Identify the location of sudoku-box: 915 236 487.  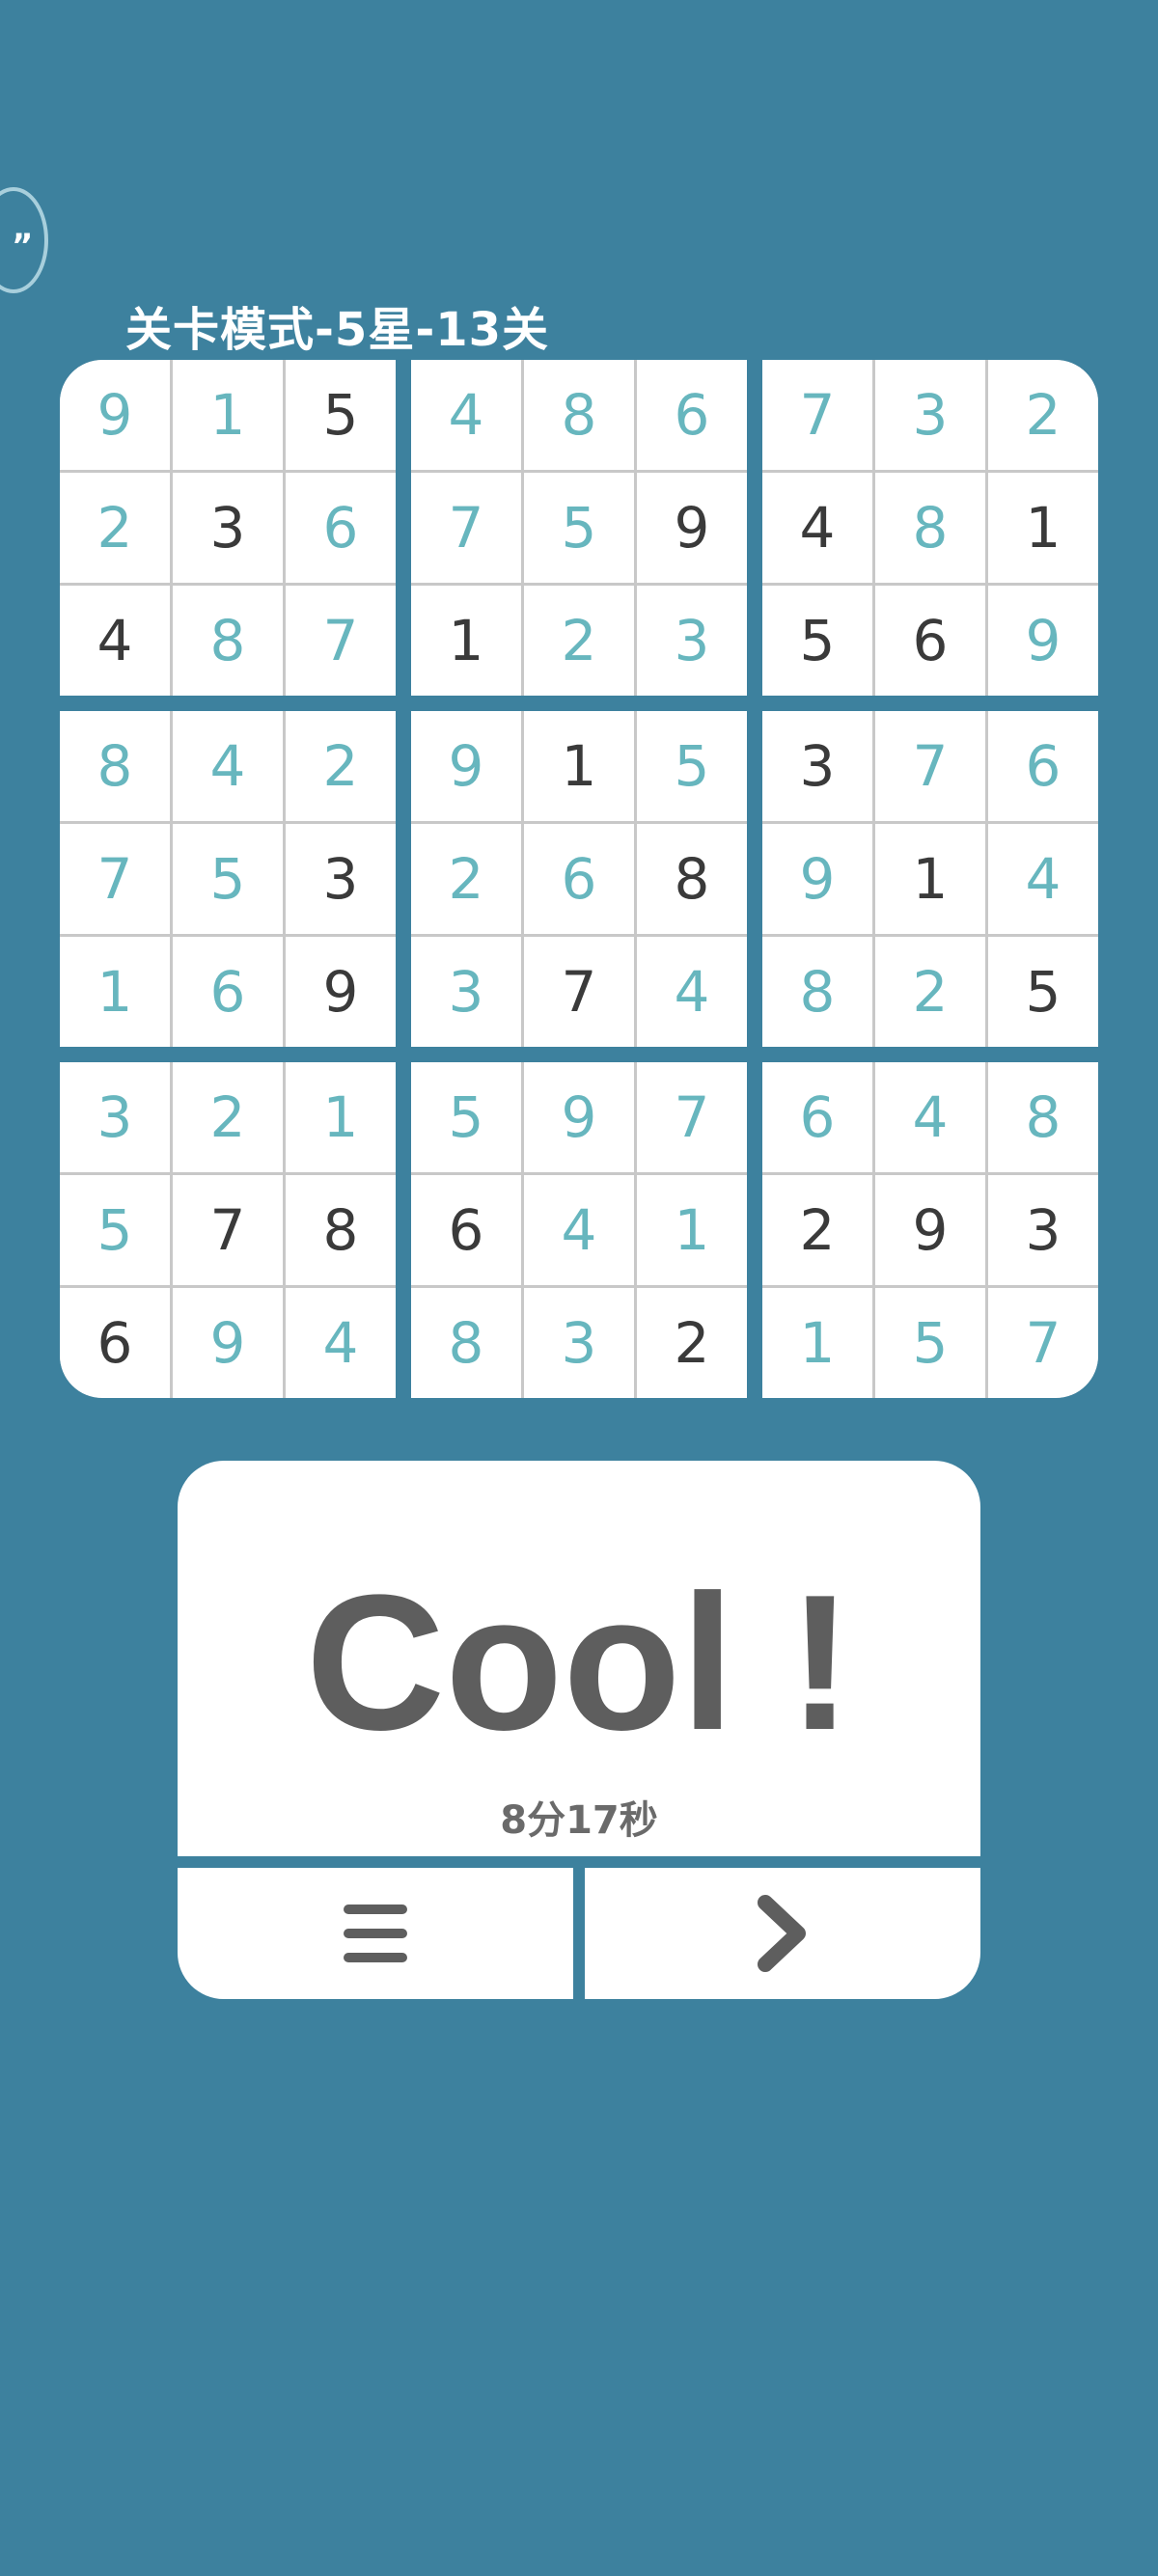
(228, 528).